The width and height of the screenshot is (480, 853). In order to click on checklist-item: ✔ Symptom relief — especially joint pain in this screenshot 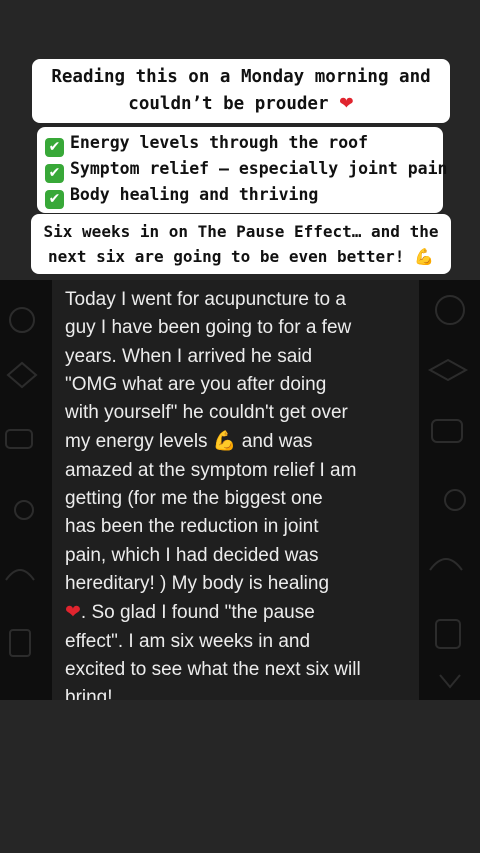, I will do `click(246, 170)`.